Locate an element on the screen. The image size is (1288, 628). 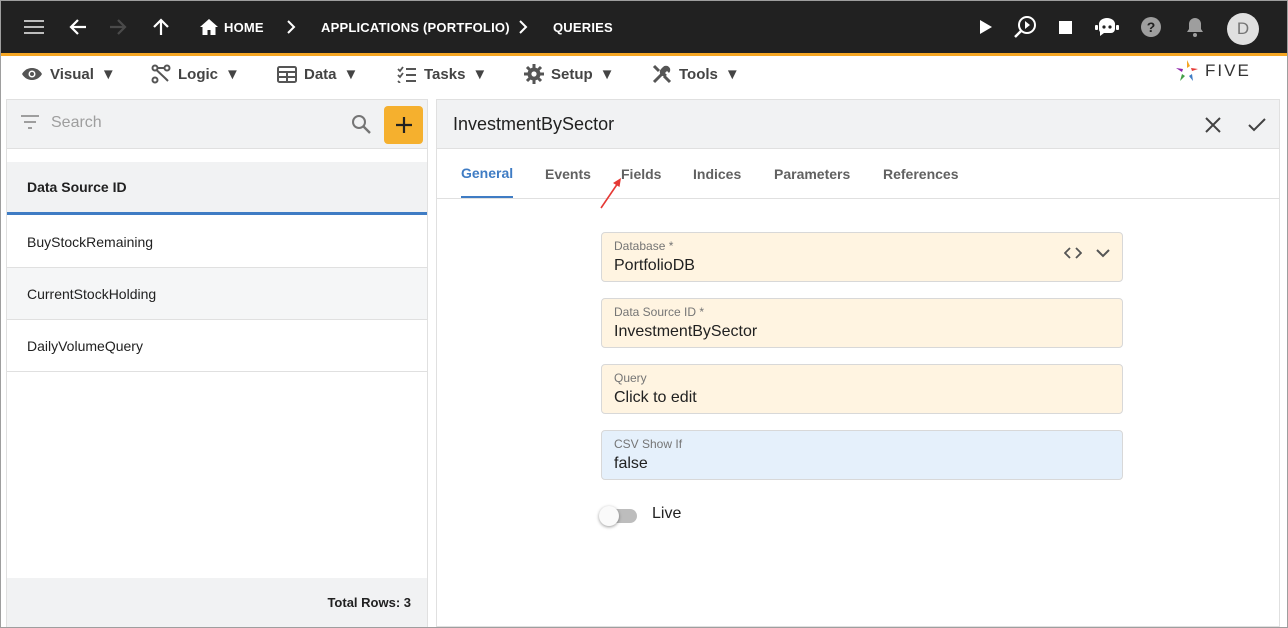
five-logo: FIVE is located at coordinates (1213, 71).